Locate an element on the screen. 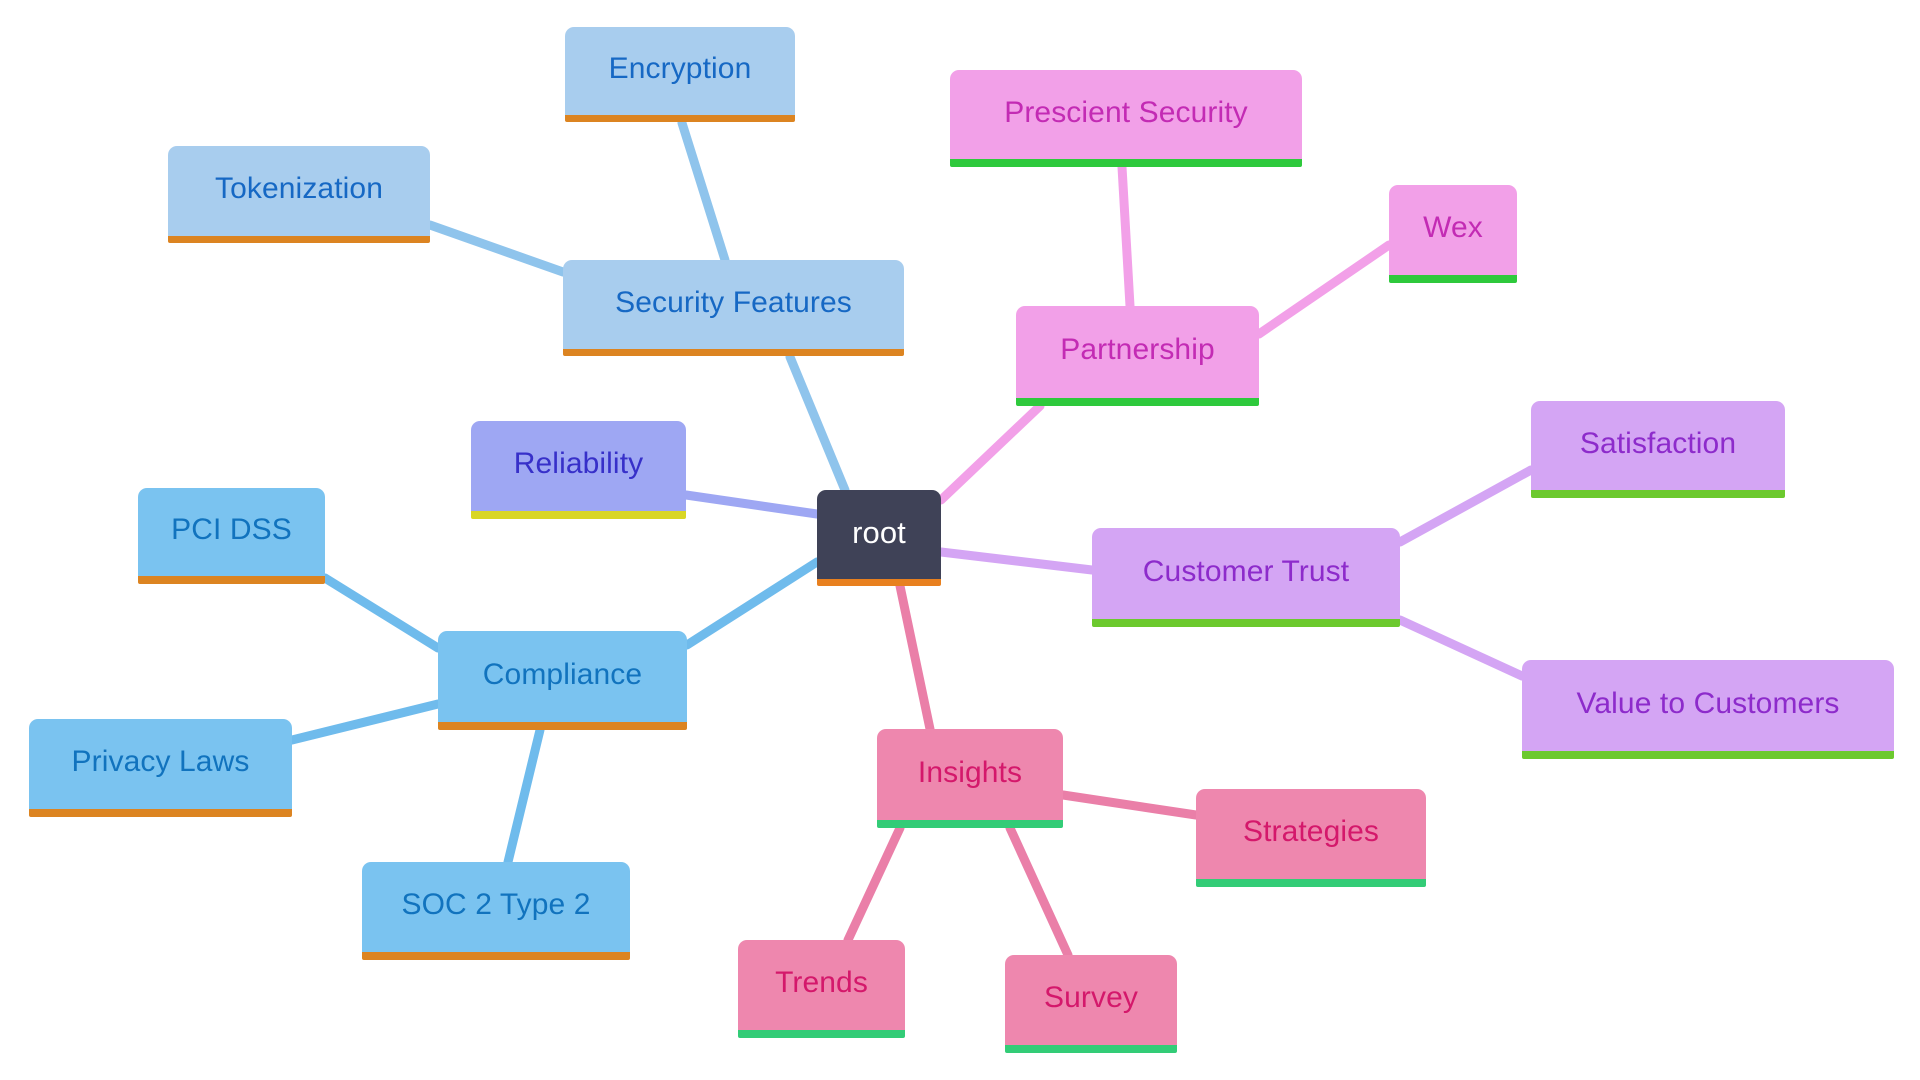 This screenshot has height=1080, width=1920. node-label-survey: Survey is located at coordinates (1091, 997).